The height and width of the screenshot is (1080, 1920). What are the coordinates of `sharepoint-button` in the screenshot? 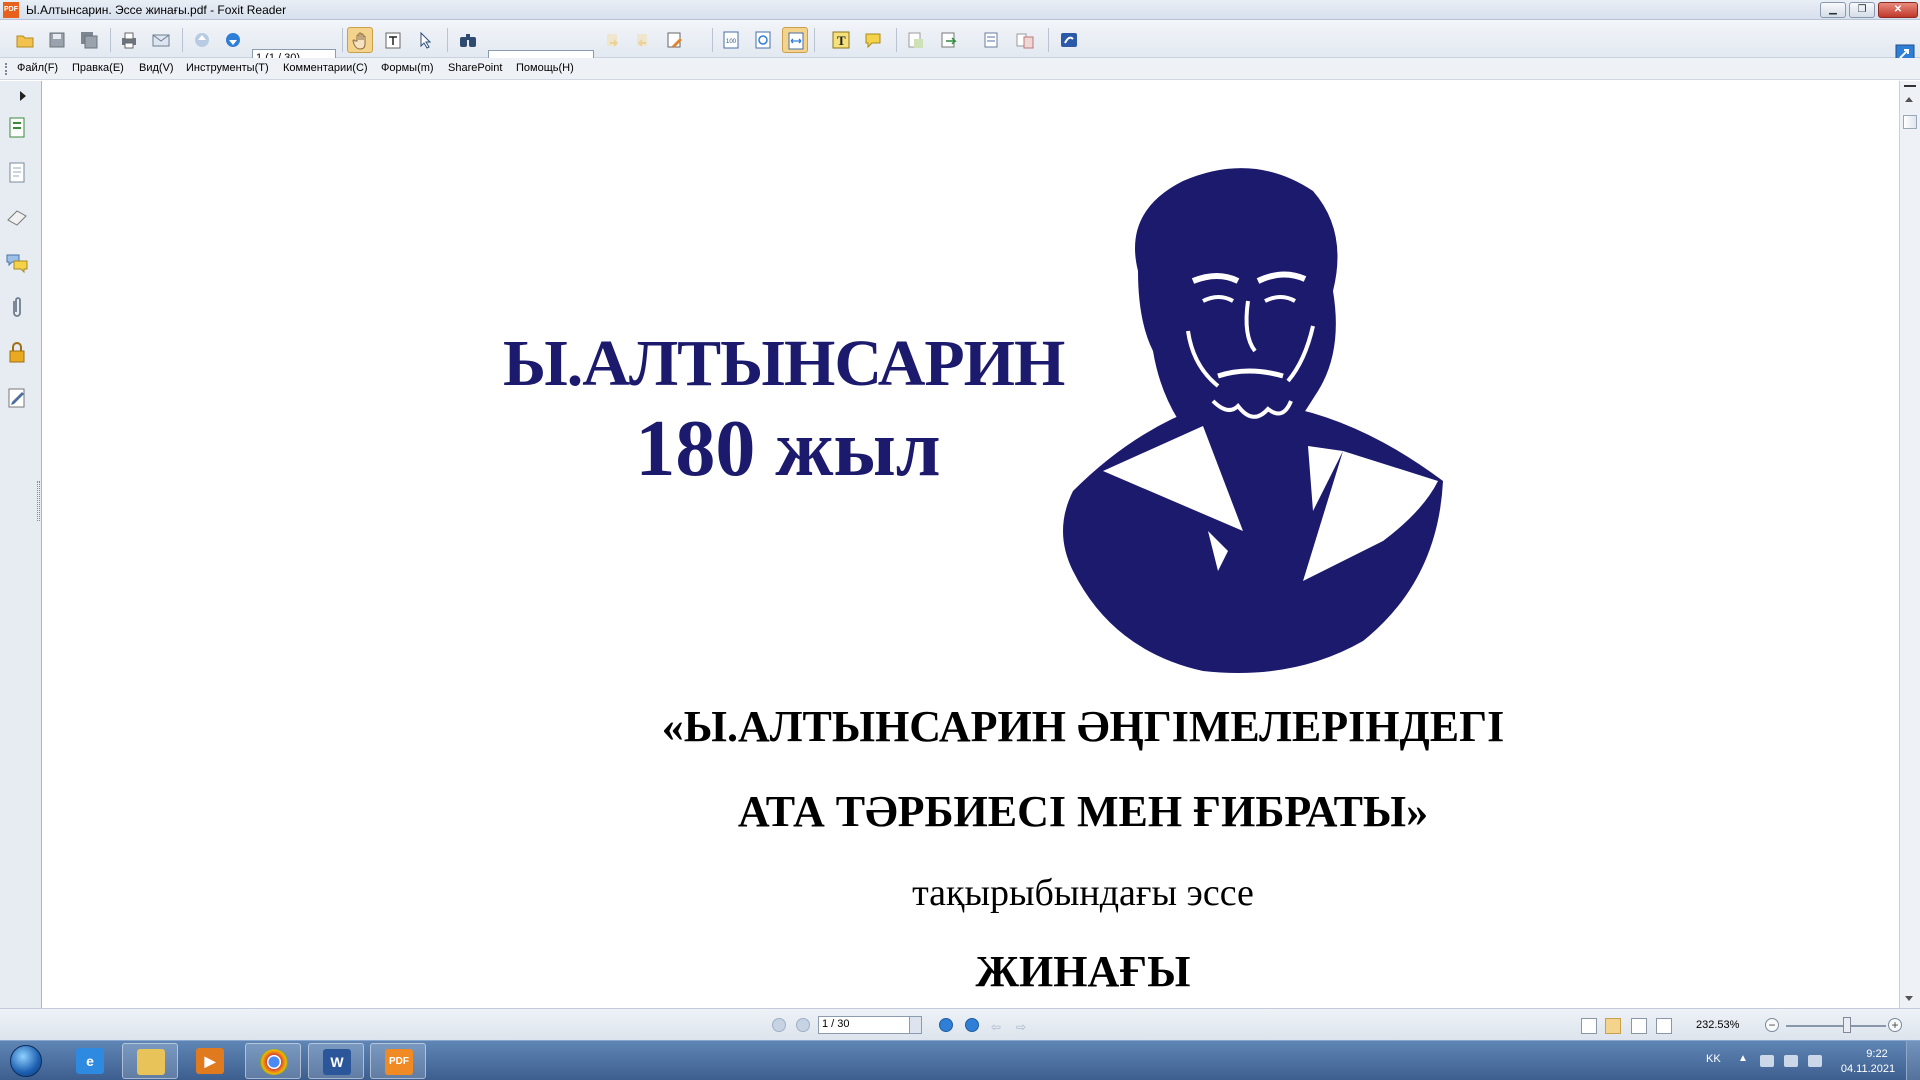 It's located at (1069, 40).